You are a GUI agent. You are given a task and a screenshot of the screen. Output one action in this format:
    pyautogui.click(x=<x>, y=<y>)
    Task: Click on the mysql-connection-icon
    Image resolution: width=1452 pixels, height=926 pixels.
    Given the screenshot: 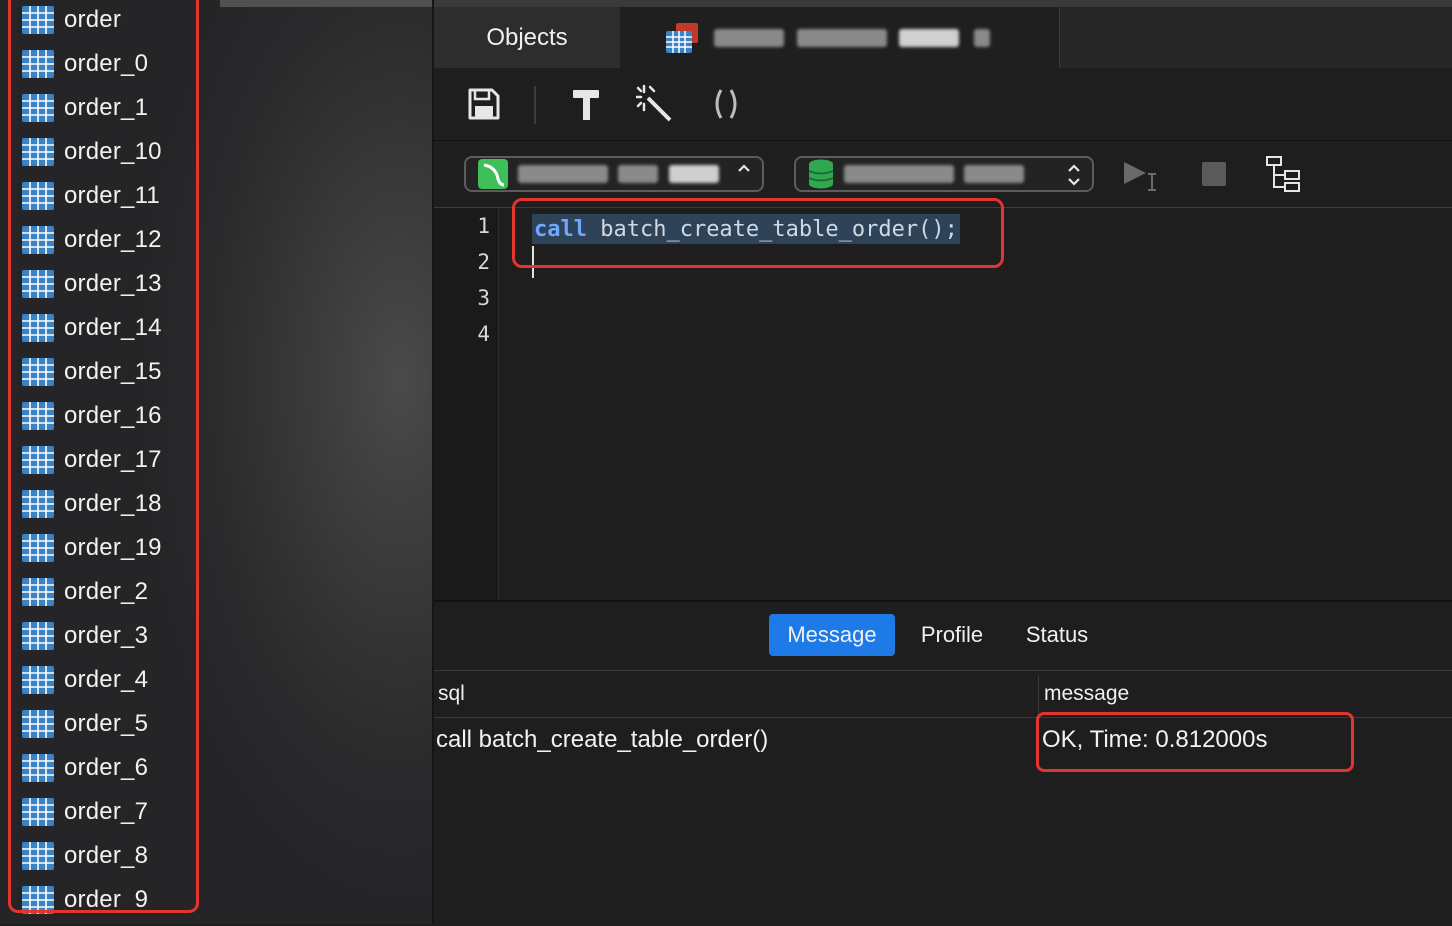 What is the action you would take?
    pyautogui.click(x=493, y=174)
    